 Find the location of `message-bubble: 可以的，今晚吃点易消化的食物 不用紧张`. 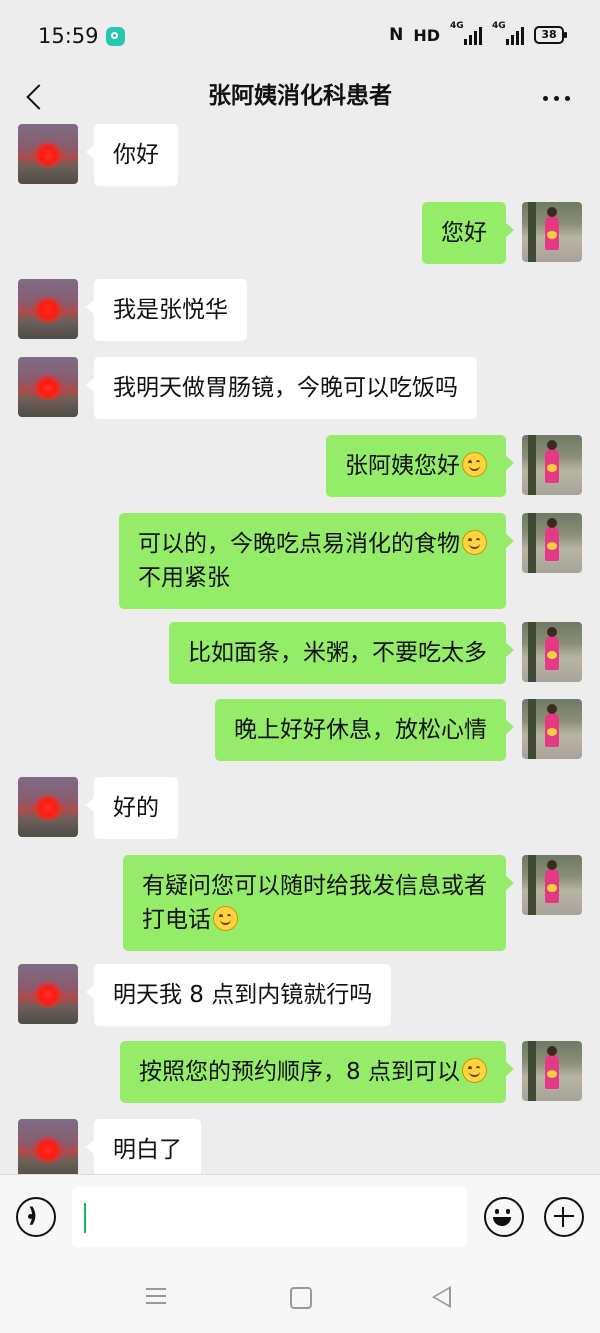

message-bubble: 可以的，今晚吃点易消化的食物 不用紧张 is located at coordinates (316, 561).